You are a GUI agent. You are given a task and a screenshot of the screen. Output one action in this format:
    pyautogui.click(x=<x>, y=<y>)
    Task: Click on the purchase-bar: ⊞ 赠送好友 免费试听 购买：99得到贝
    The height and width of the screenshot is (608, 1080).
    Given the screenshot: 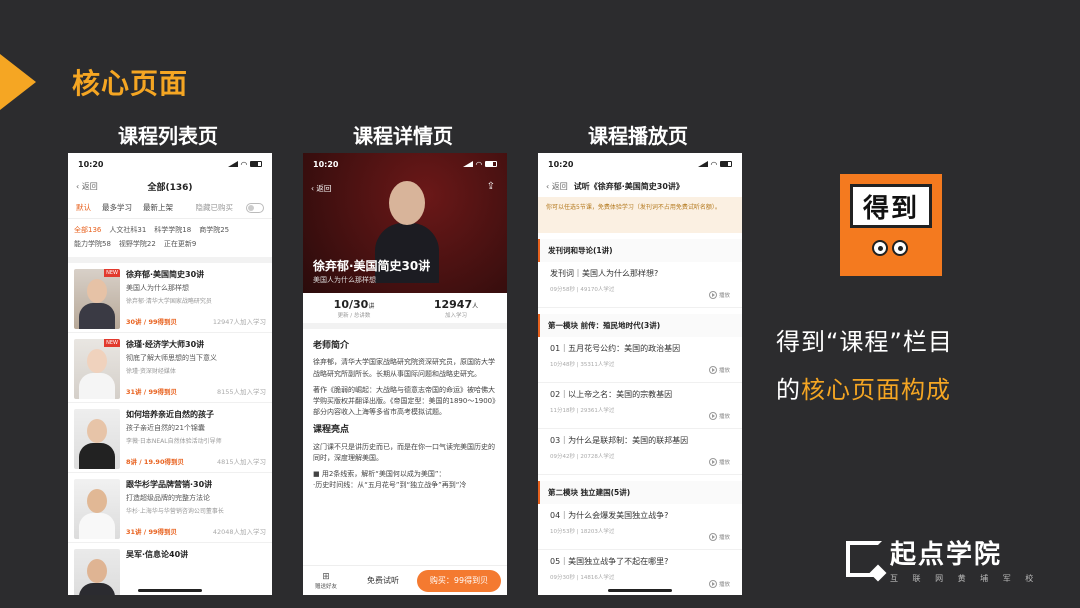 What is the action you would take?
    pyautogui.click(x=405, y=580)
    